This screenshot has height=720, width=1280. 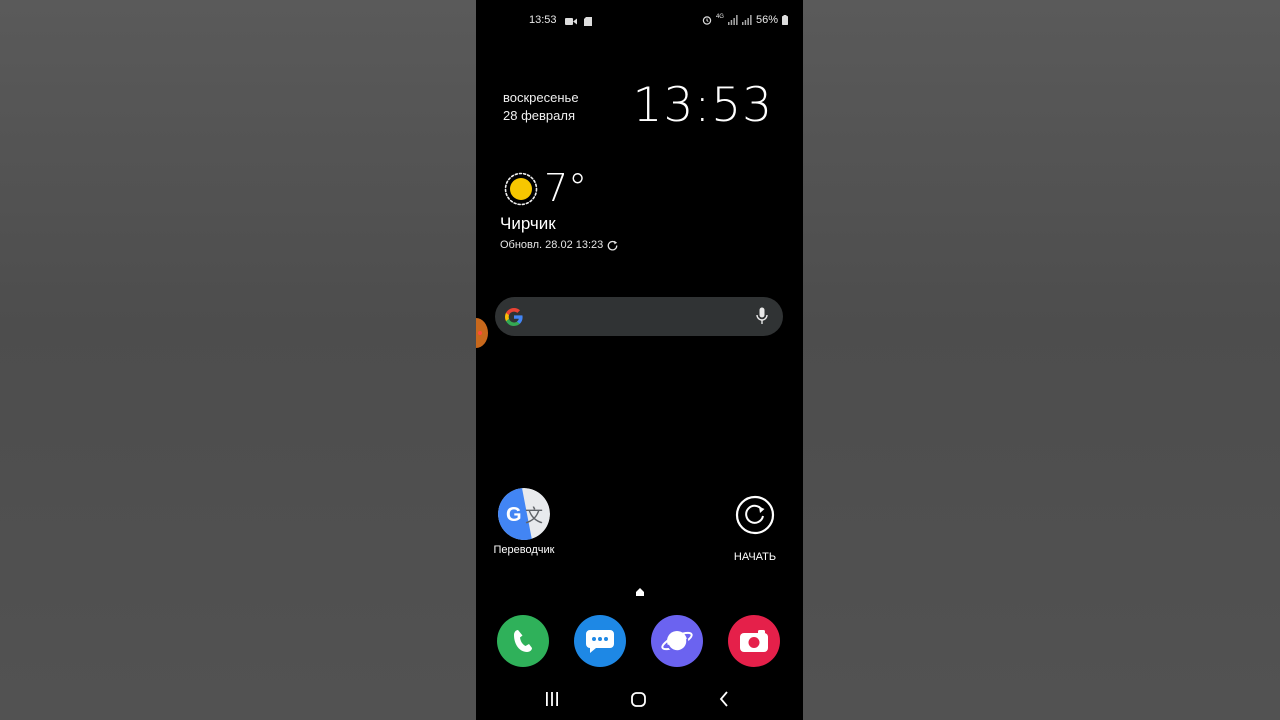 I want to click on city-name: Чирчик, so click(x=528, y=224).